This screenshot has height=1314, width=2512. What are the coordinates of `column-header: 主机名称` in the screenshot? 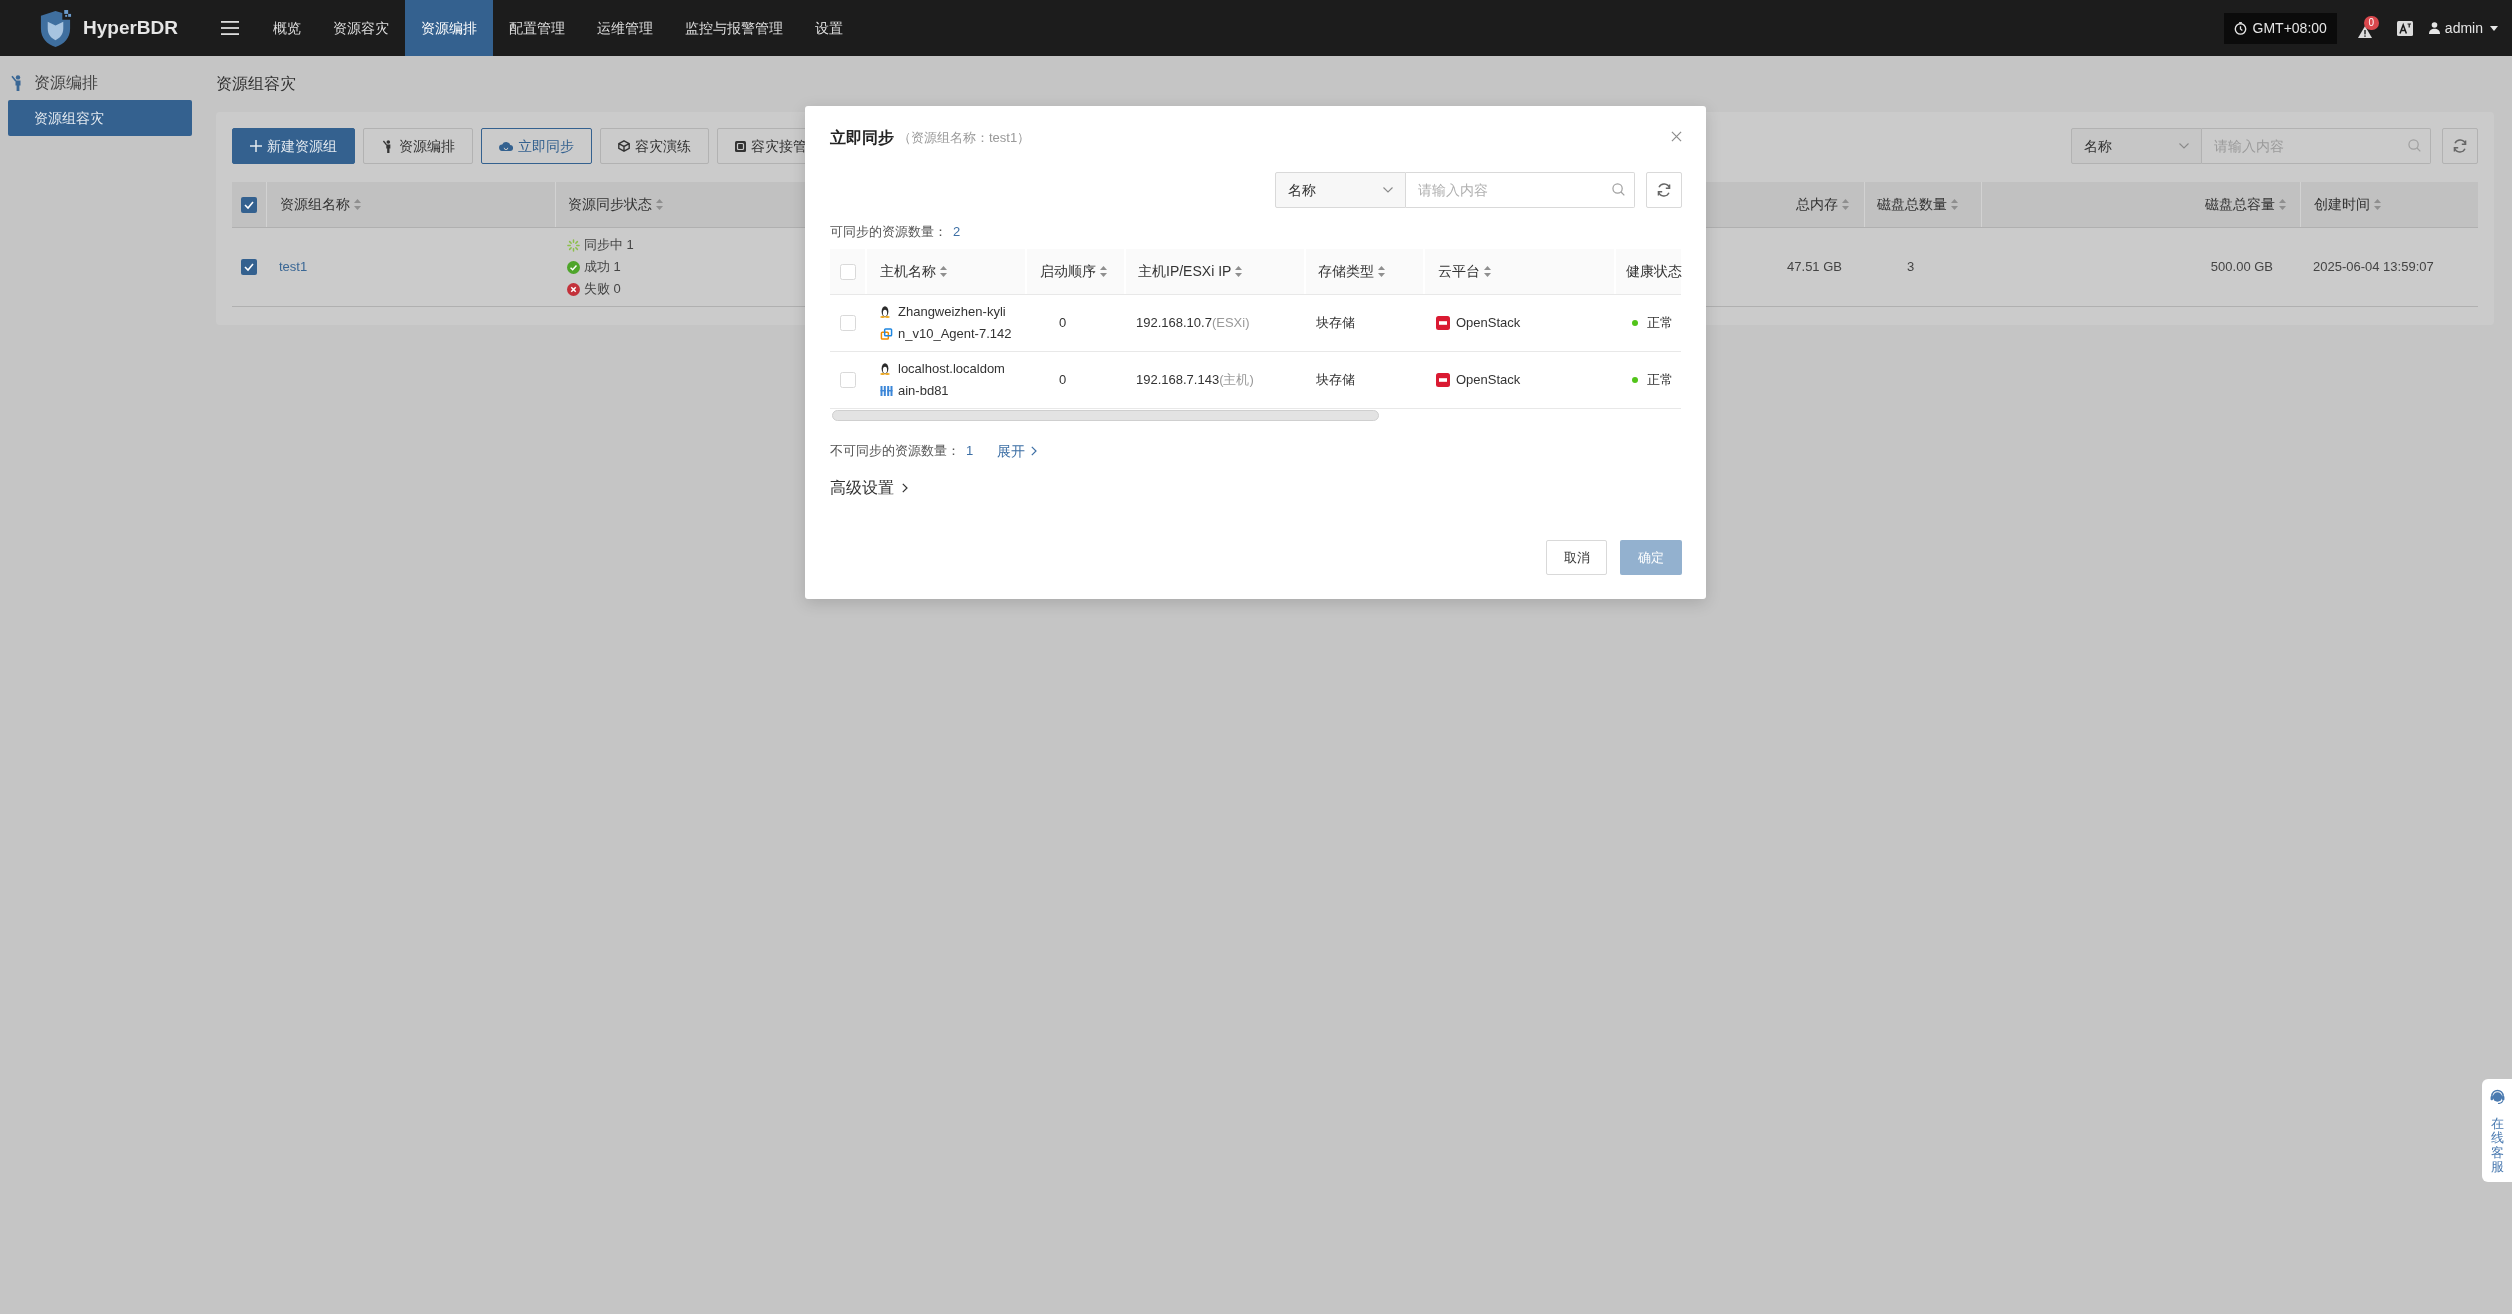 It's located at (908, 271).